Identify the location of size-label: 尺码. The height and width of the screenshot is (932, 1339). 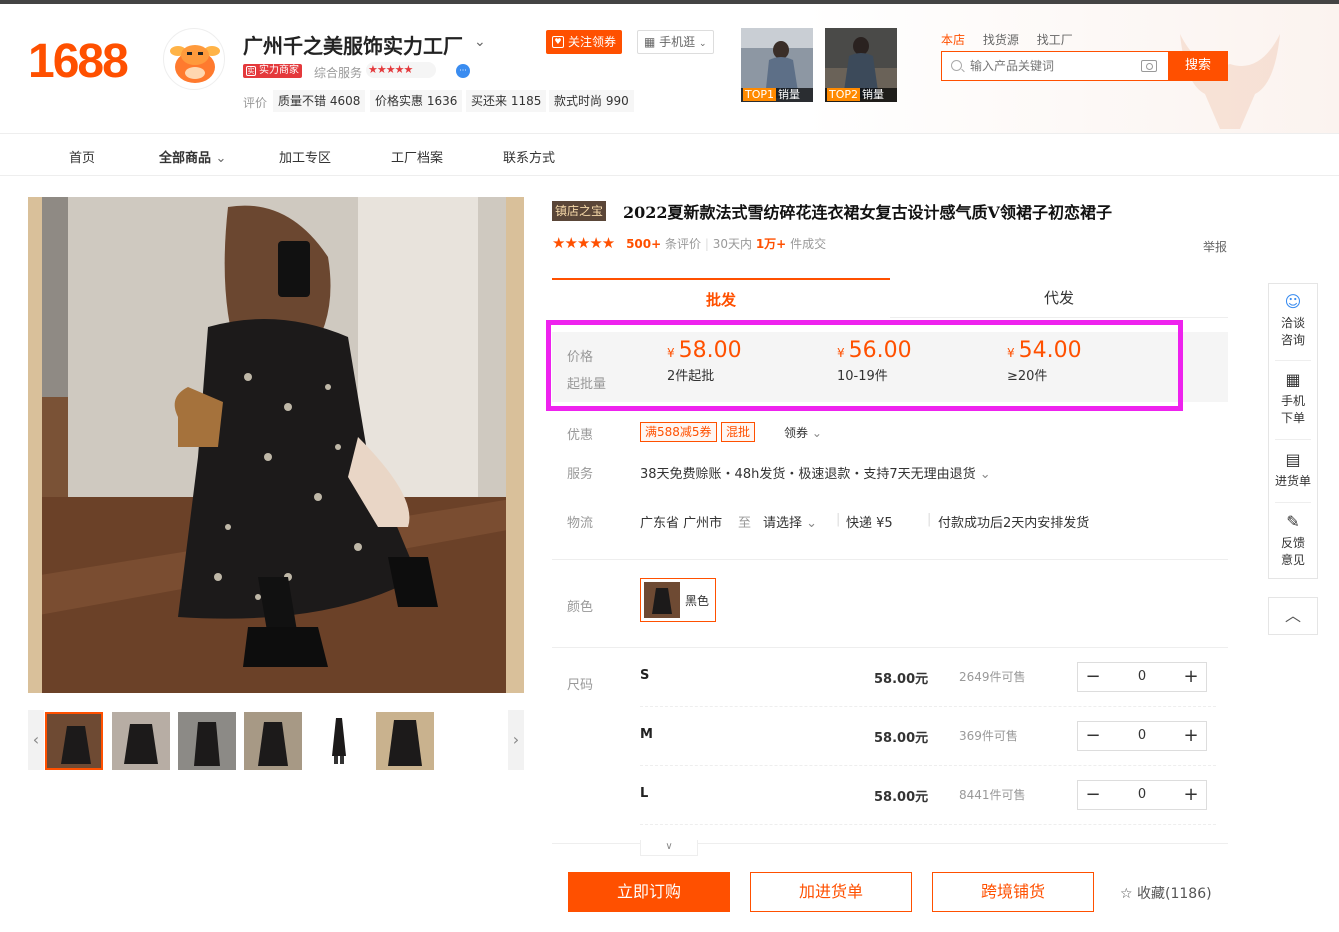
(580, 685).